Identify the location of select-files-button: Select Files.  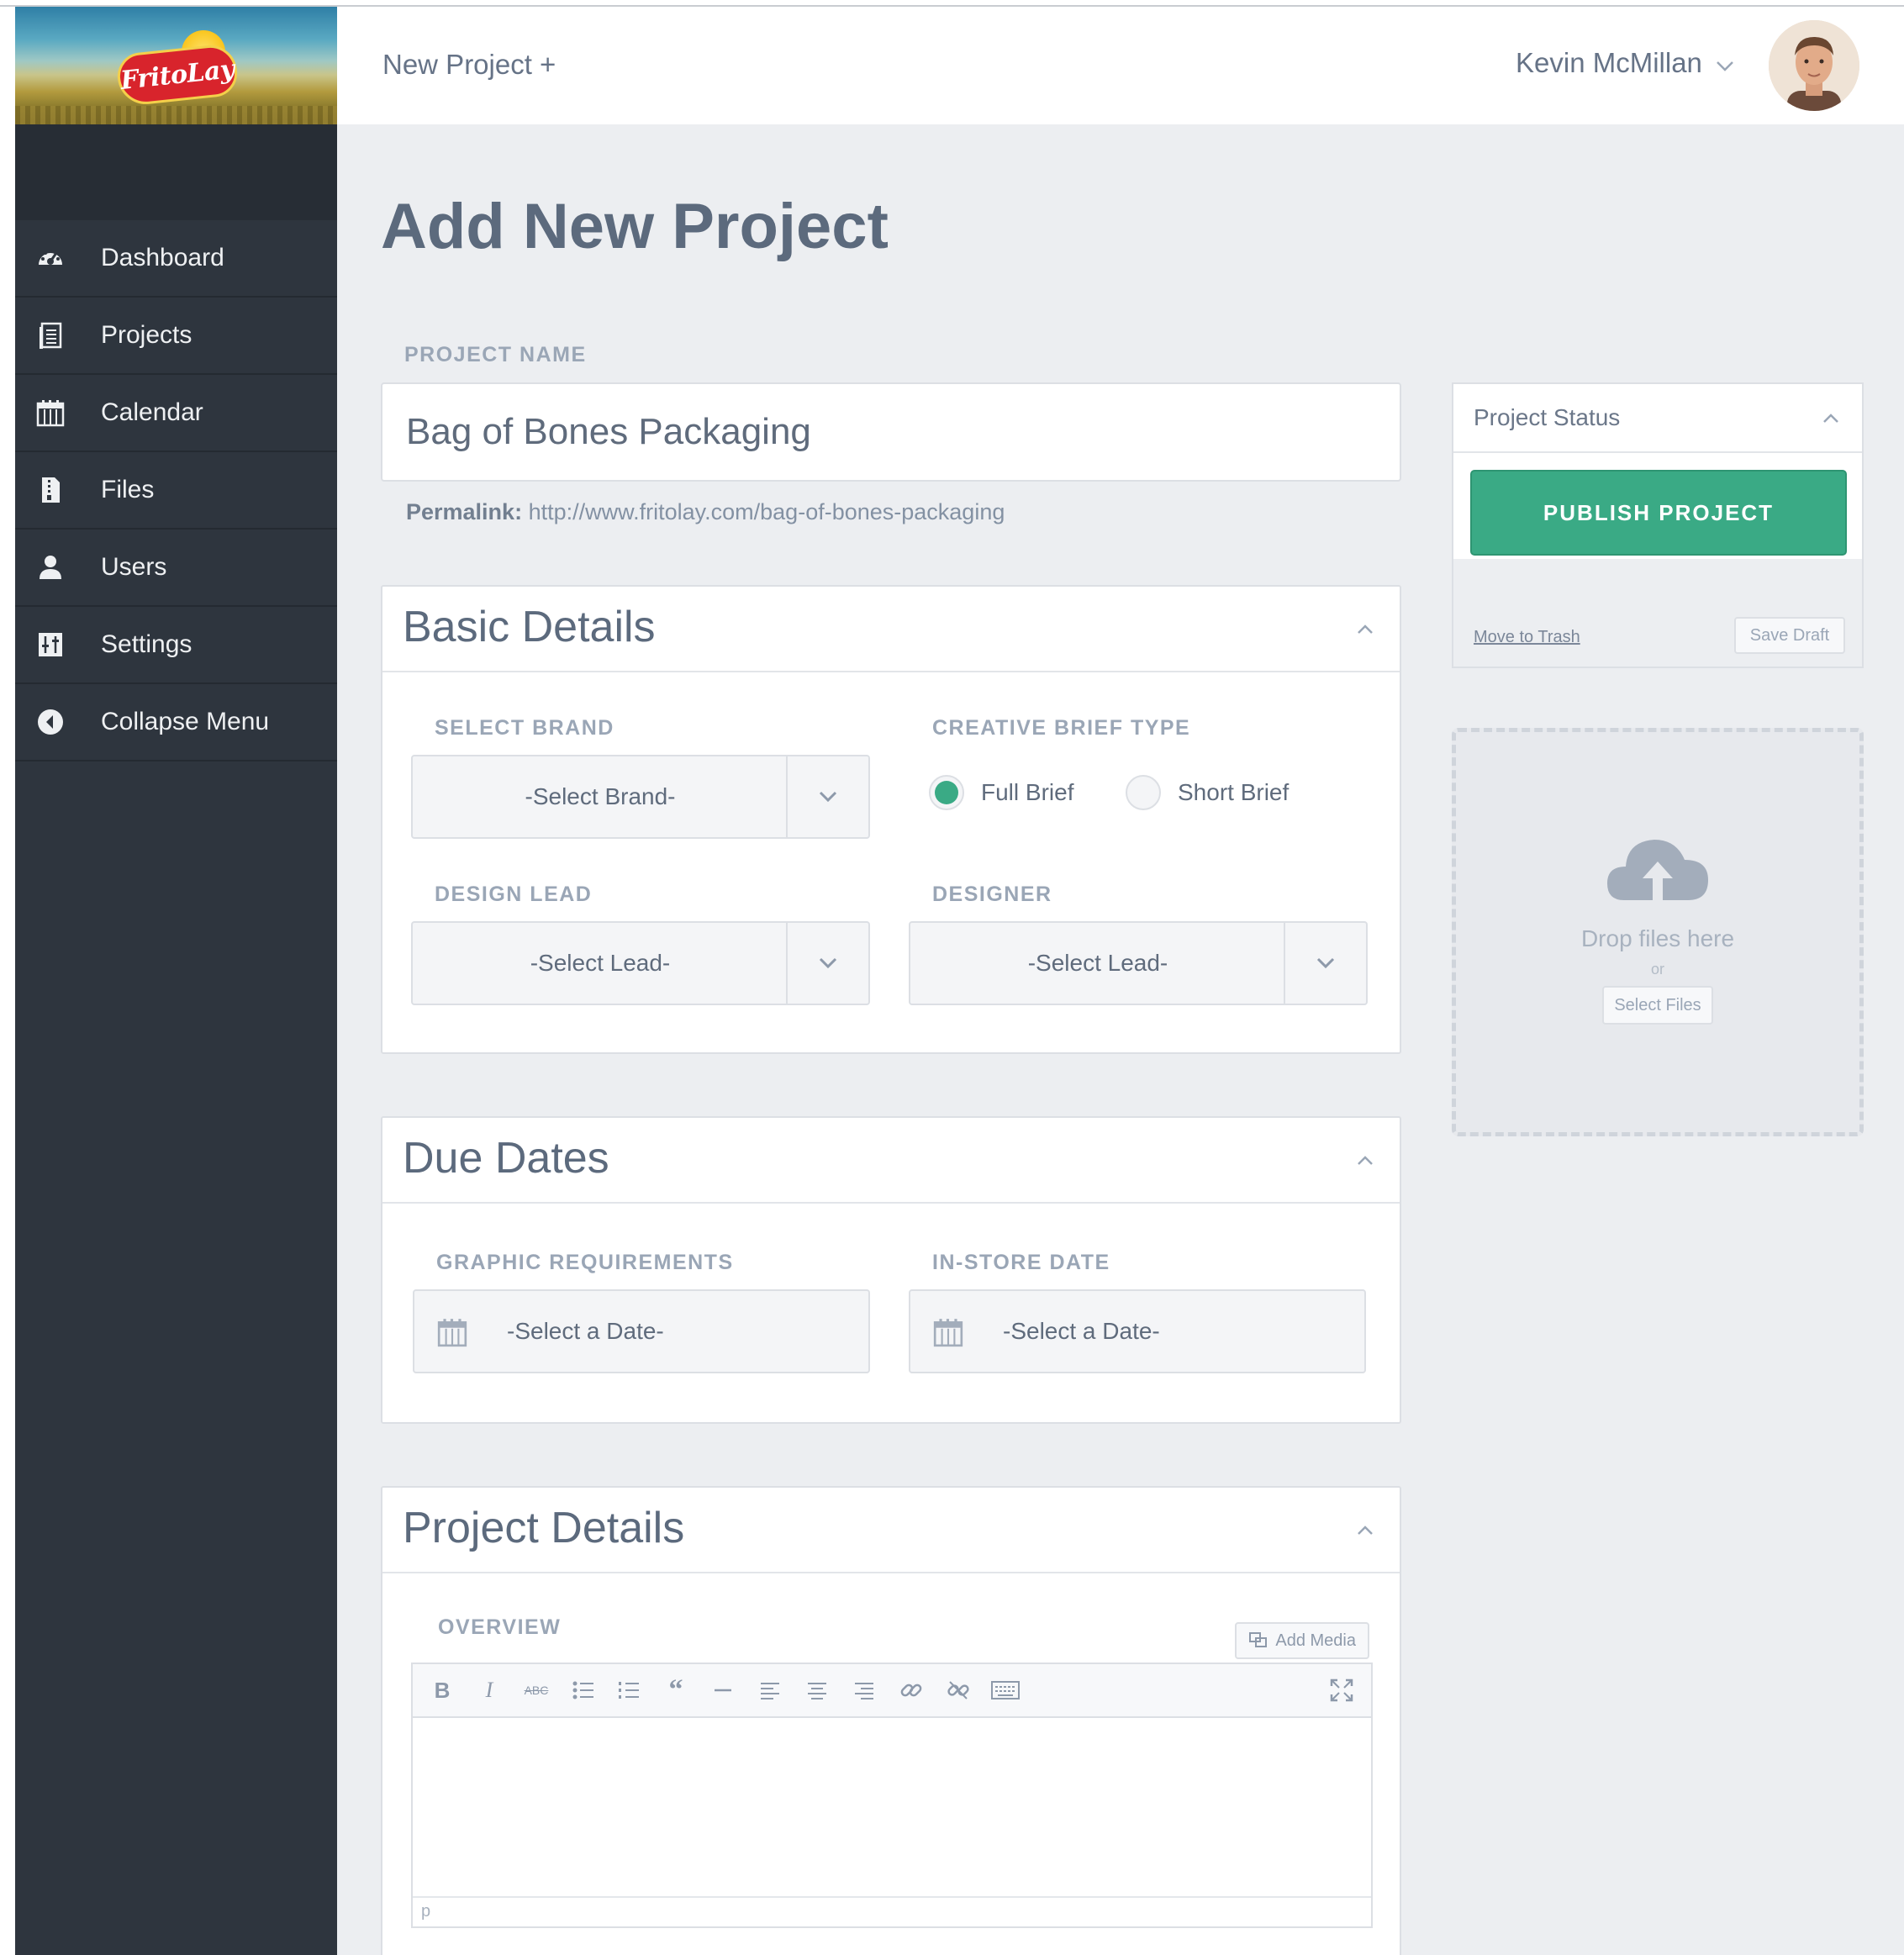
(1657, 1005).